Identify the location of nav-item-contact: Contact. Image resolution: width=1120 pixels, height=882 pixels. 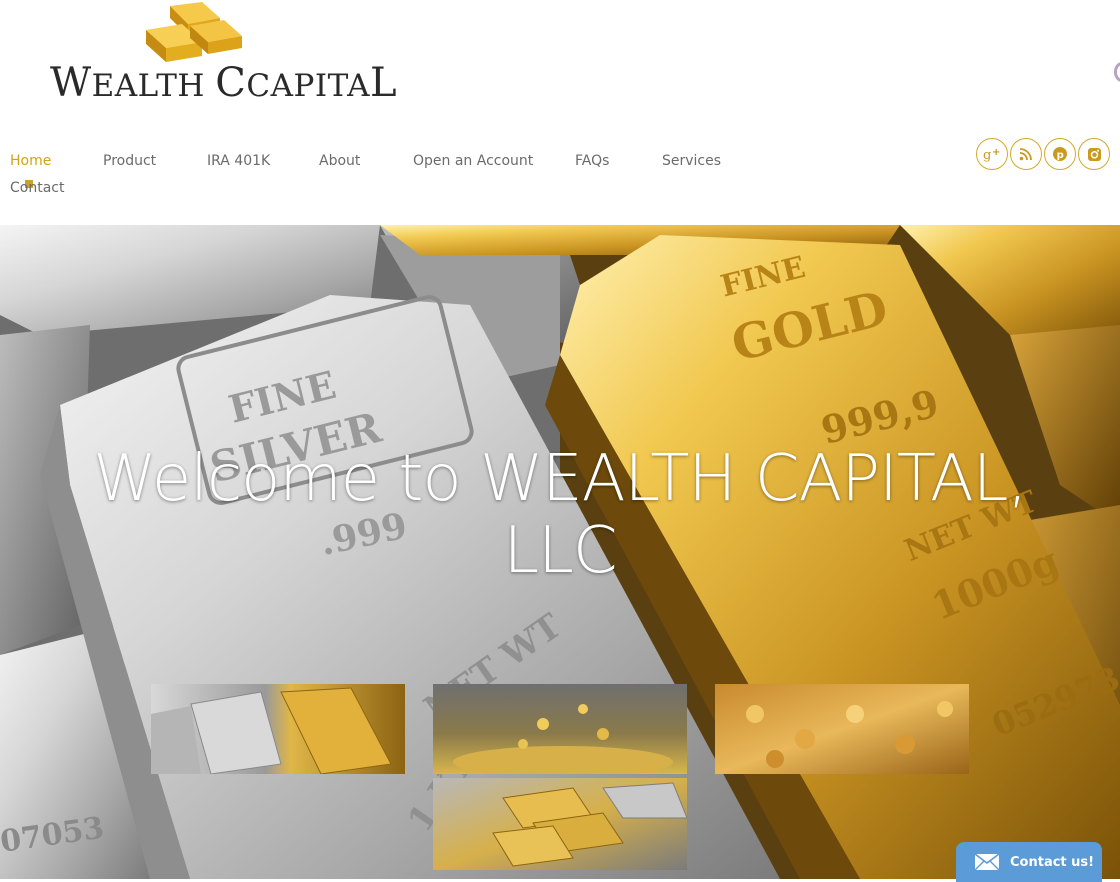
(37, 188).